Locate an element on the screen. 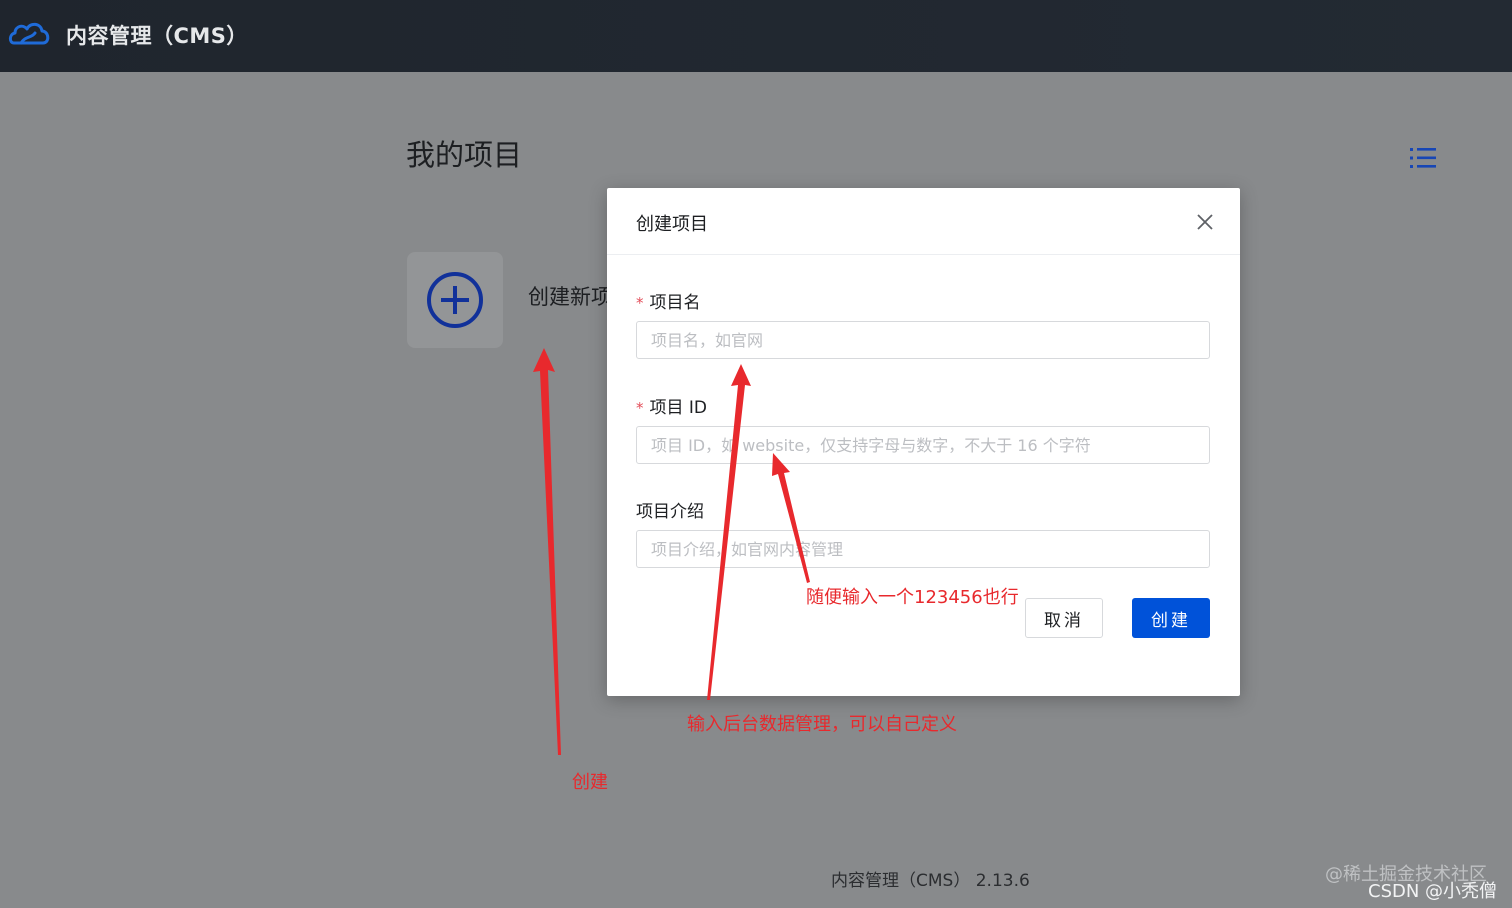 Image resolution: width=1512 pixels, height=908 pixels. dialog-header: 创建项目 is located at coordinates (923, 221).